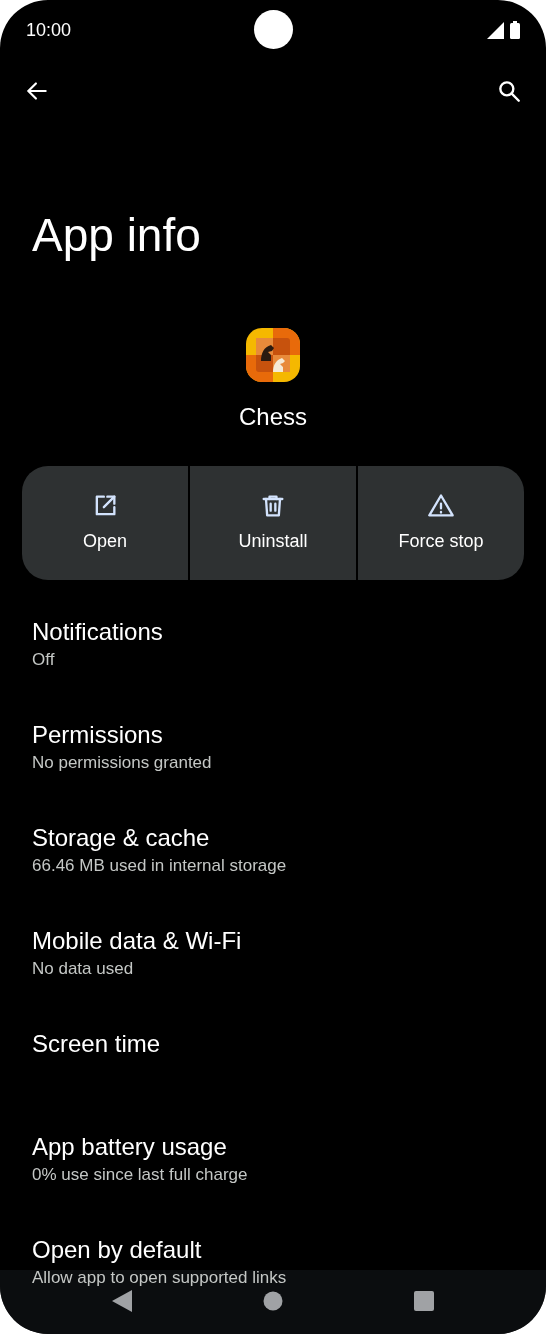 The image size is (546, 1334). I want to click on page-title: App info, so click(116, 235).